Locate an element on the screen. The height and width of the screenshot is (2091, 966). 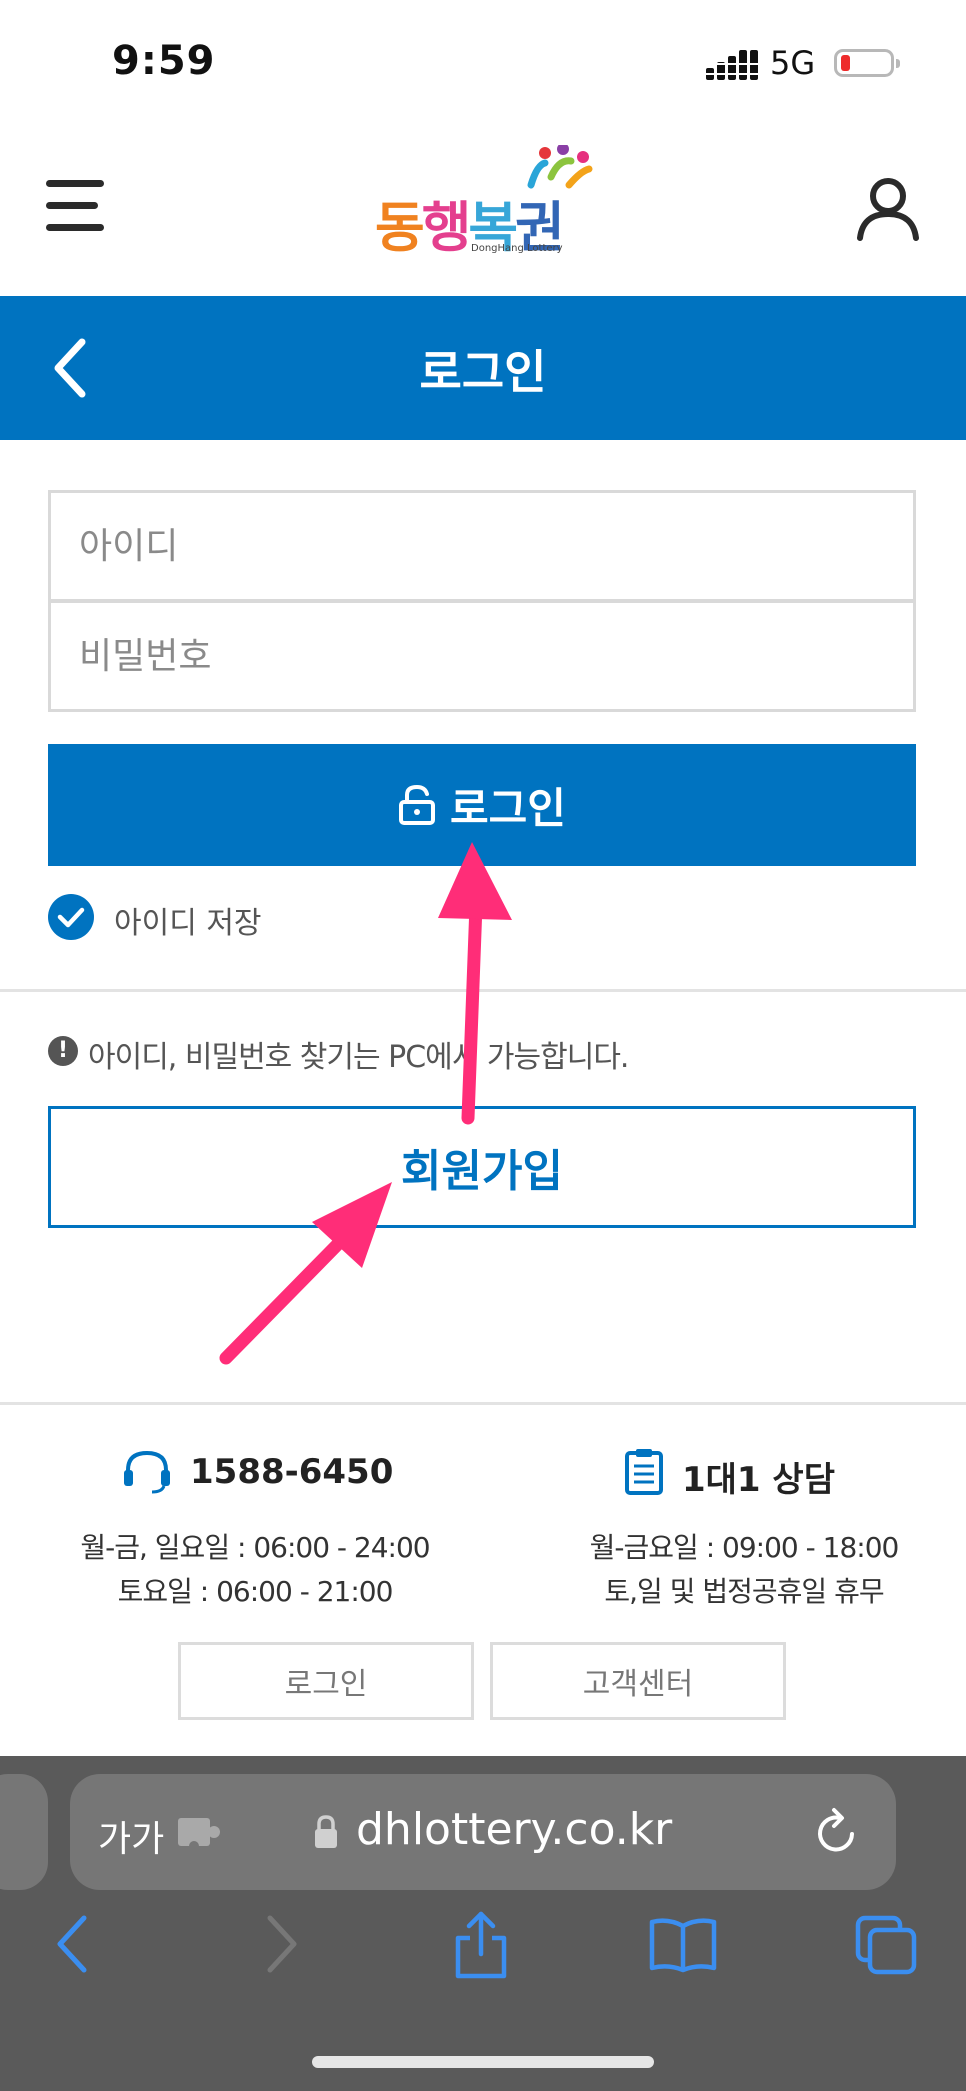
lock-icon is located at coordinates (326, 1831).